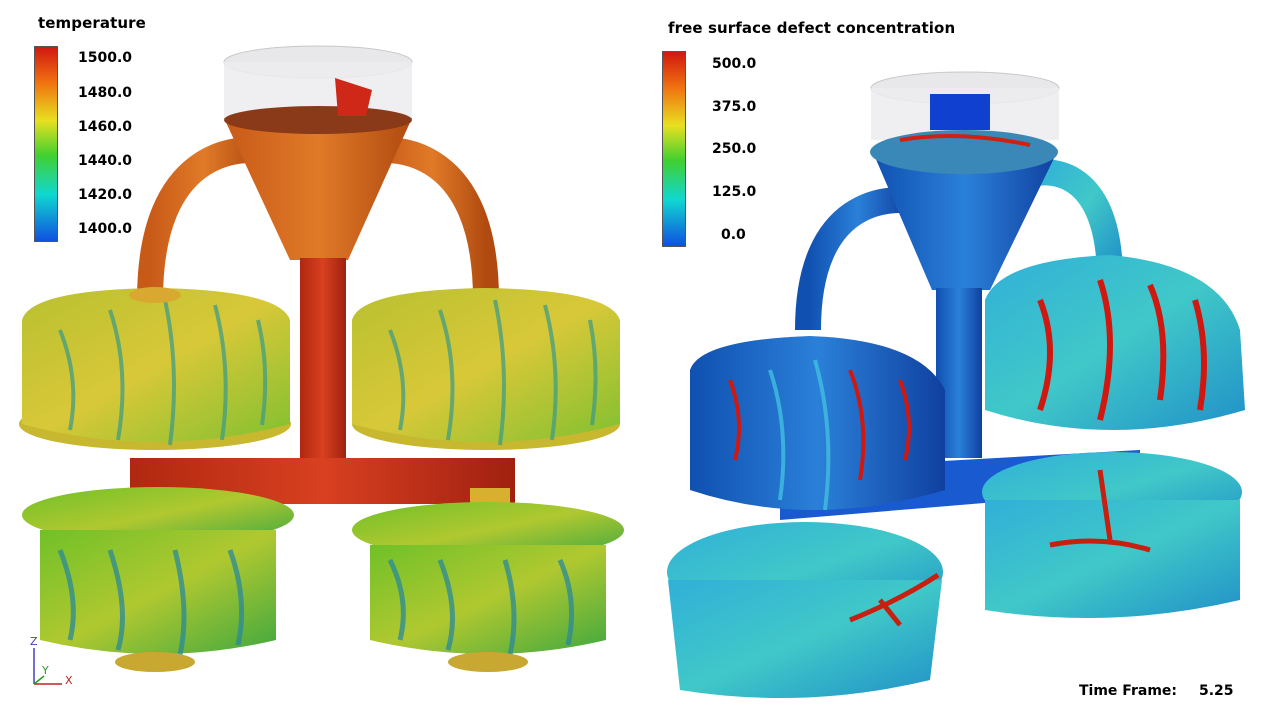  Describe the element at coordinates (1216, 691) in the screenshot. I see `time-frame-value: 5.25` at that location.